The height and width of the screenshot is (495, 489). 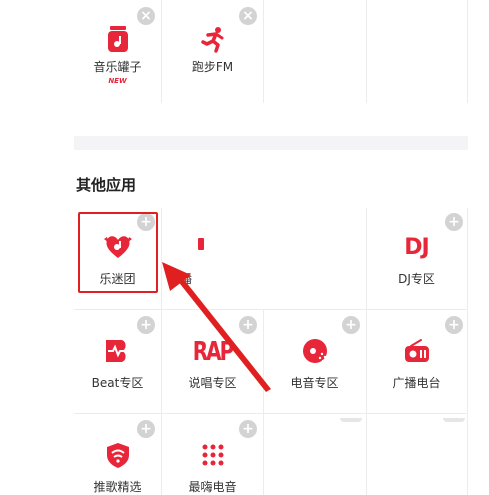 What do you see at coordinates (216, 327) in the screenshot?
I see `annotation-arrow` at bounding box center [216, 327].